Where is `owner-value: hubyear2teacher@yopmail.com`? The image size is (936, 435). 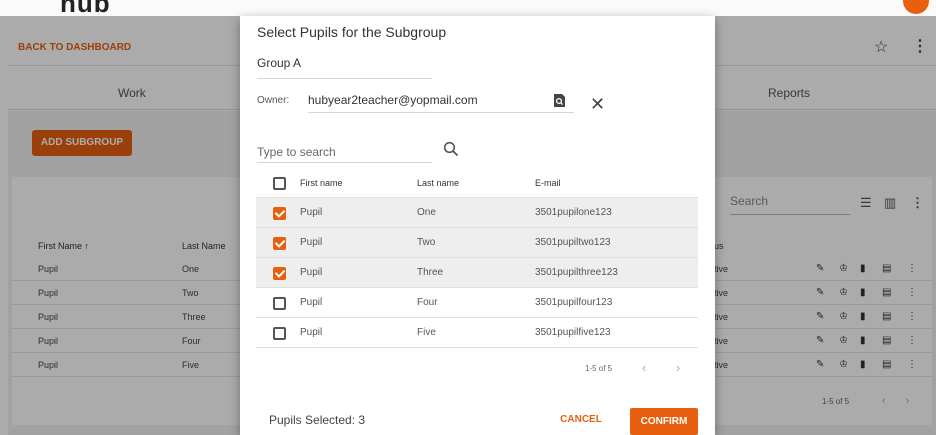
owner-value: hubyear2teacher@yopmail.com is located at coordinates (393, 100).